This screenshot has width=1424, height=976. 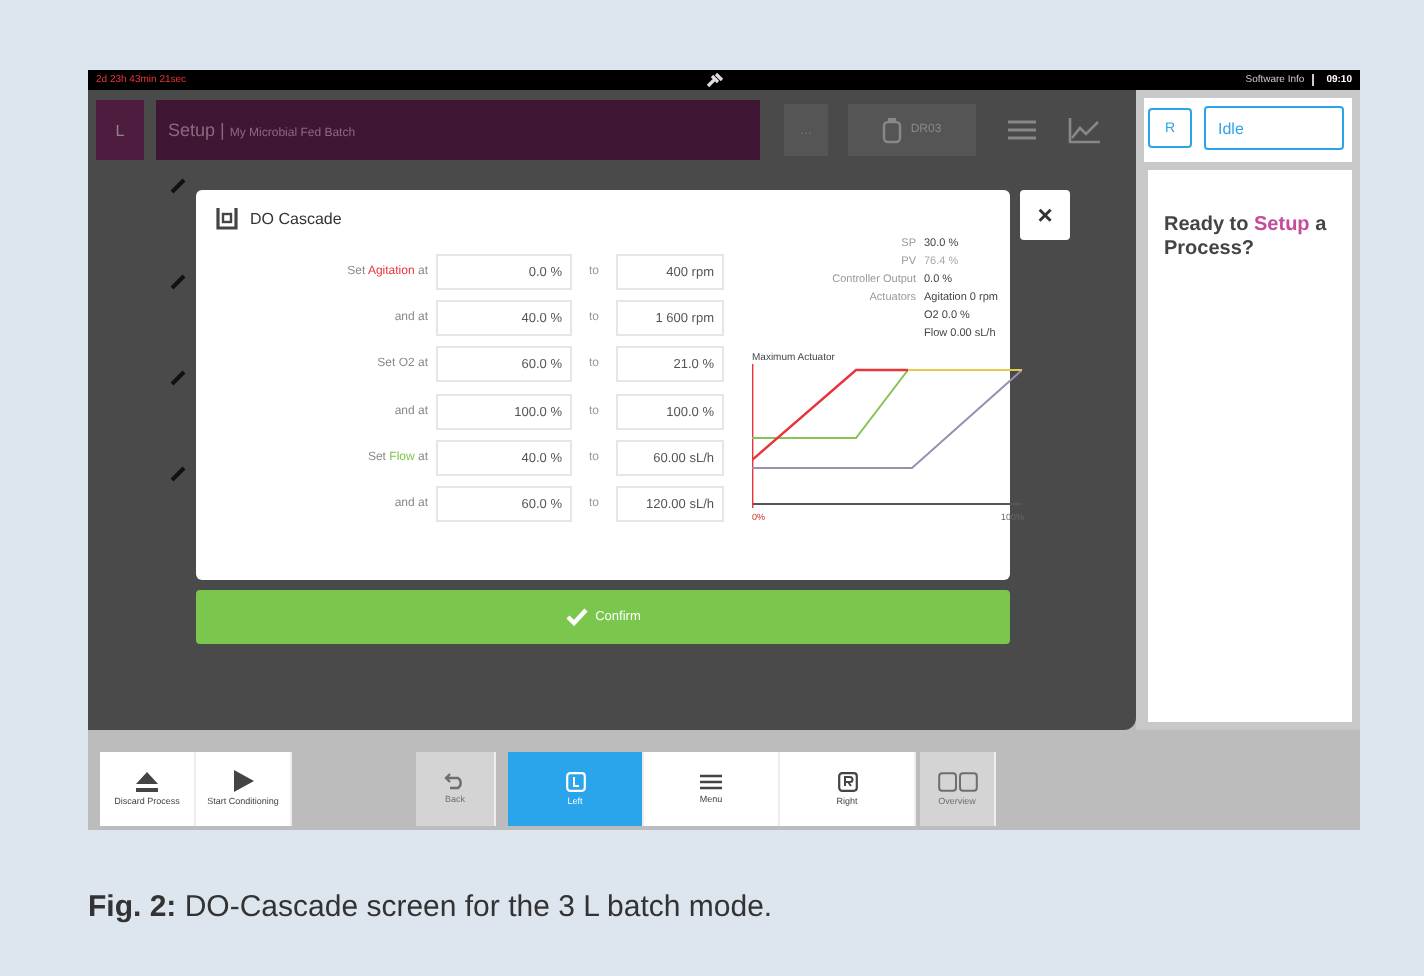 What do you see at coordinates (120, 130) in the screenshot?
I see `left-unit-button: L` at bounding box center [120, 130].